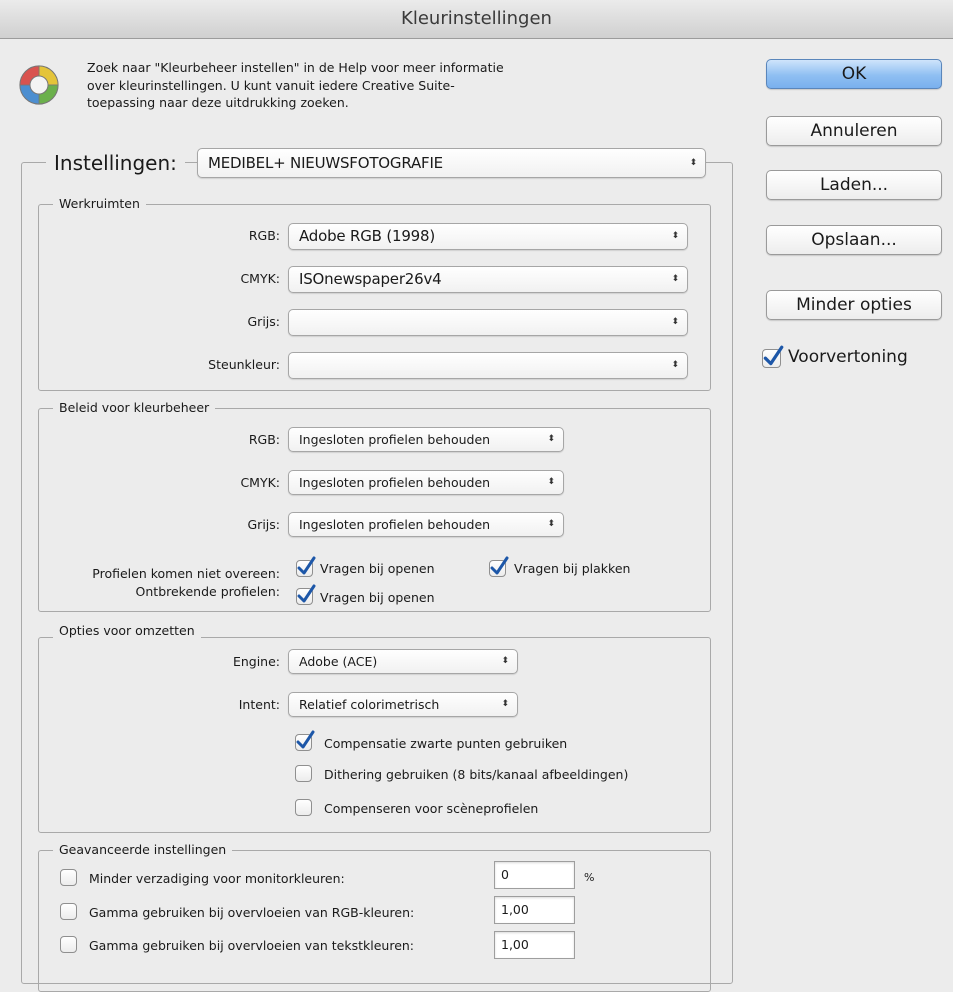  What do you see at coordinates (488, 322) in the screenshot?
I see `ws-gray-select: ⬍` at bounding box center [488, 322].